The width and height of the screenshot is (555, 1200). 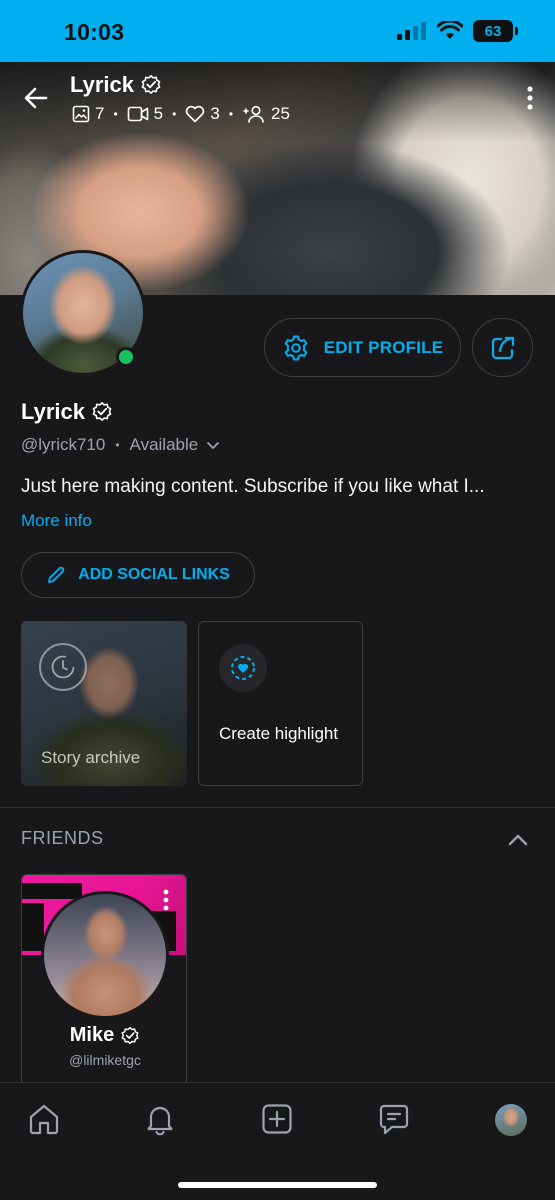 I want to click on header-stats: 7 • 5 • 3 • 25, so click(x=181, y=114).